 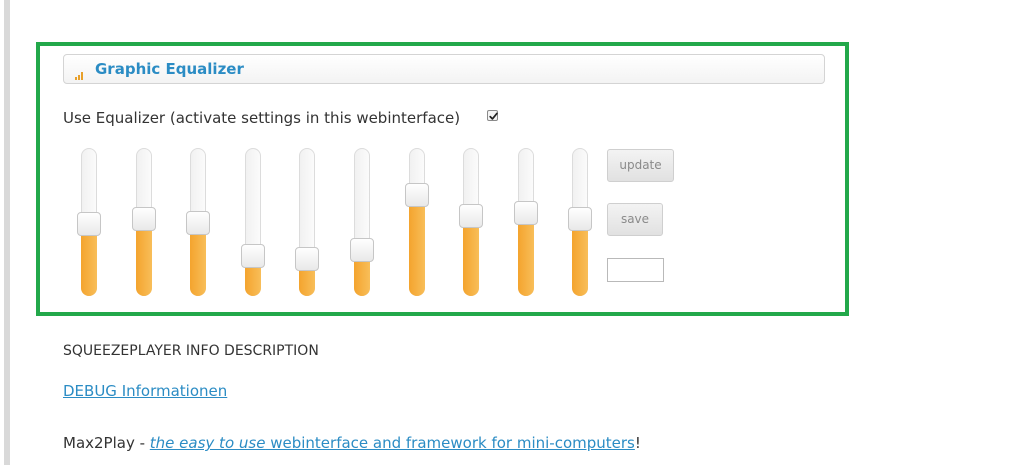 What do you see at coordinates (635, 270) in the screenshot?
I see `equalizer-value-field` at bounding box center [635, 270].